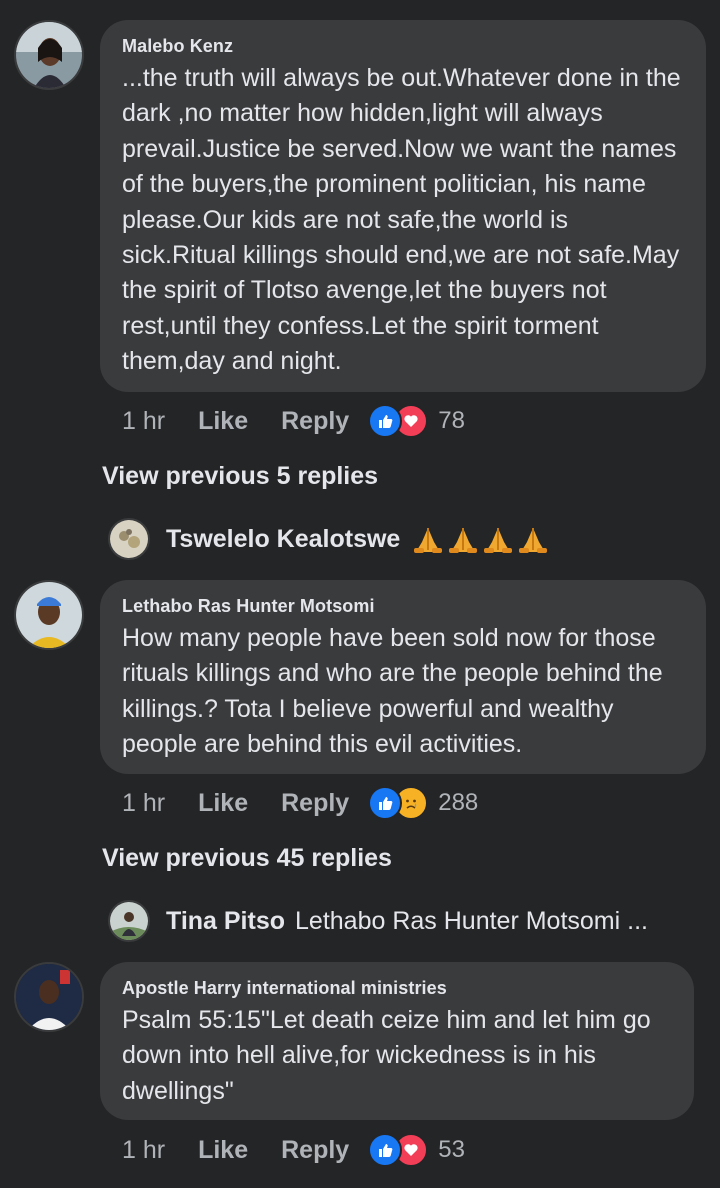 This screenshot has height=1188, width=720. I want to click on view-previous-replies-link: View previous 5 replies, so click(240, 476).